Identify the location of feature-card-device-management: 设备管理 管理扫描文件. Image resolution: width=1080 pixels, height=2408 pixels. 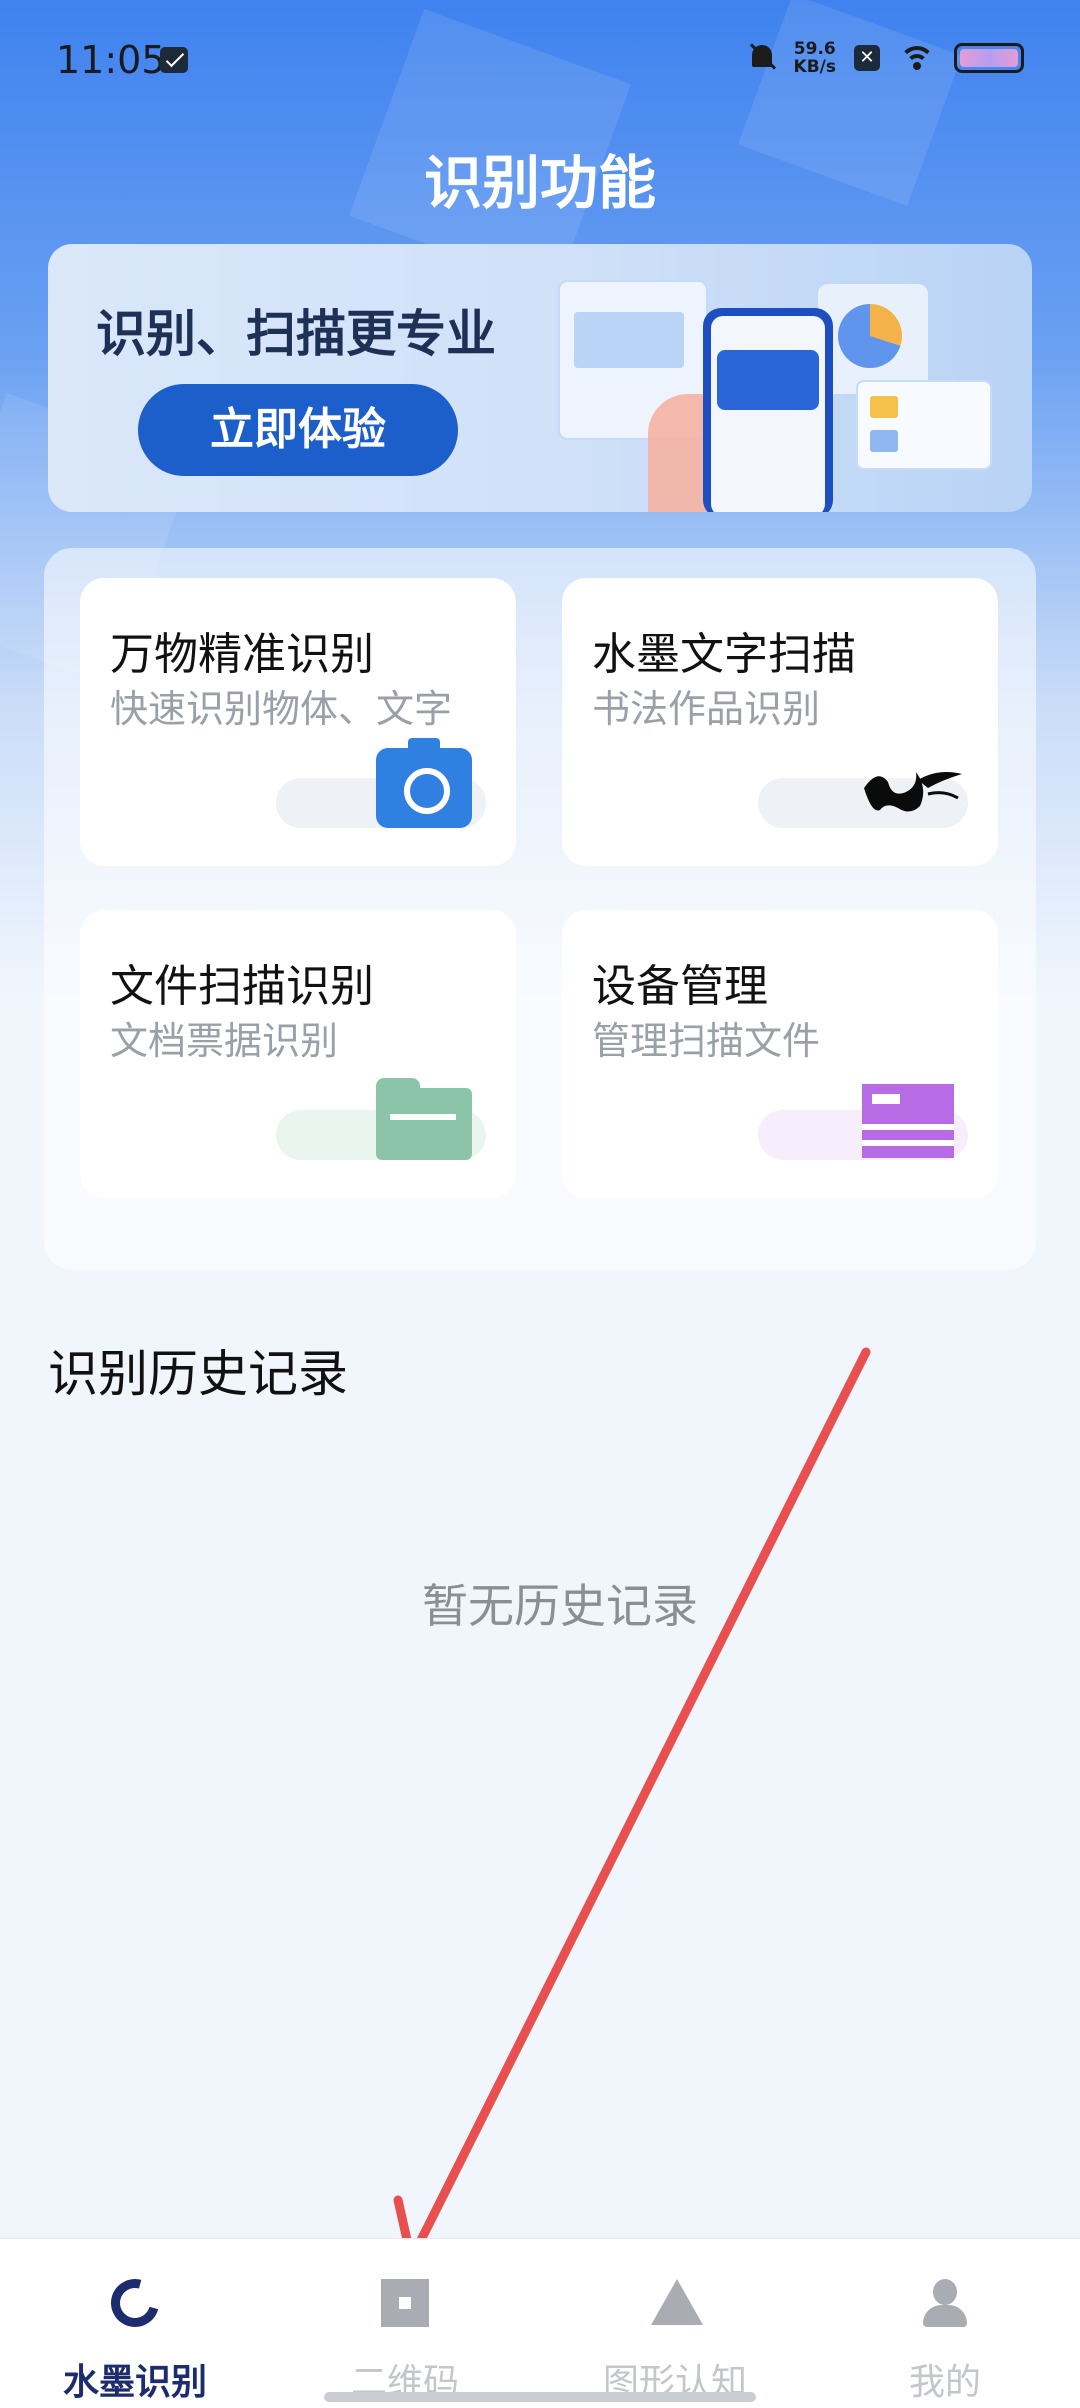
(780, 1054).